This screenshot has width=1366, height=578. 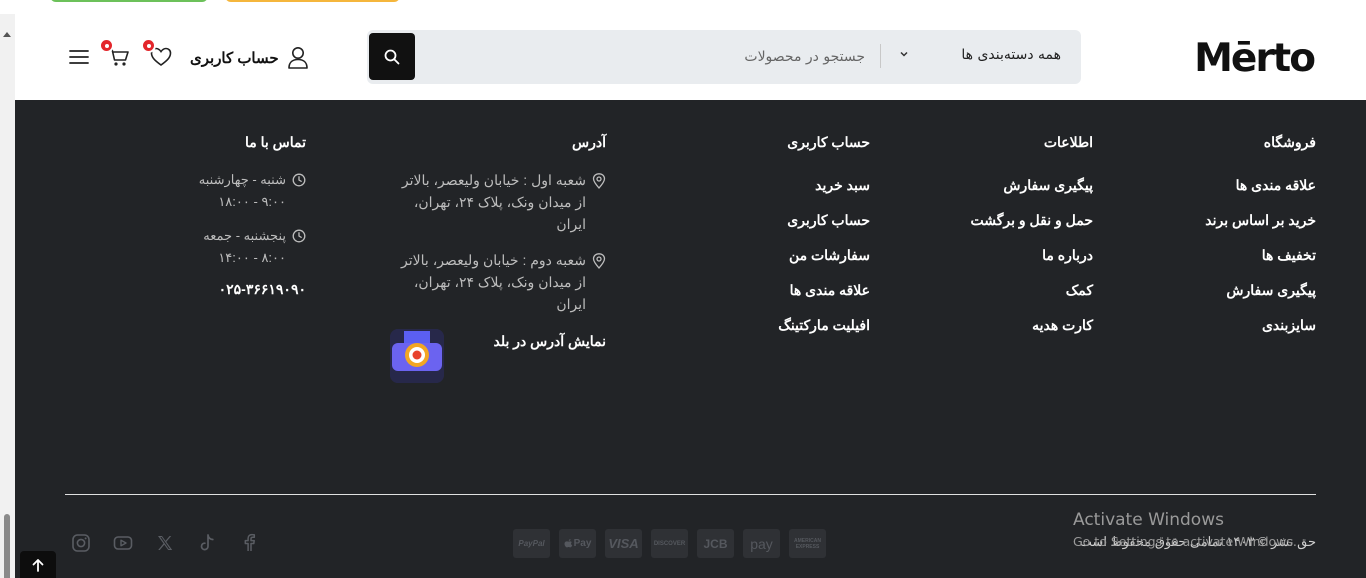 What do you see at coordinates (312, 1) in the screenshot?
I see `top-orange-button` at bounding box center [312, 1].